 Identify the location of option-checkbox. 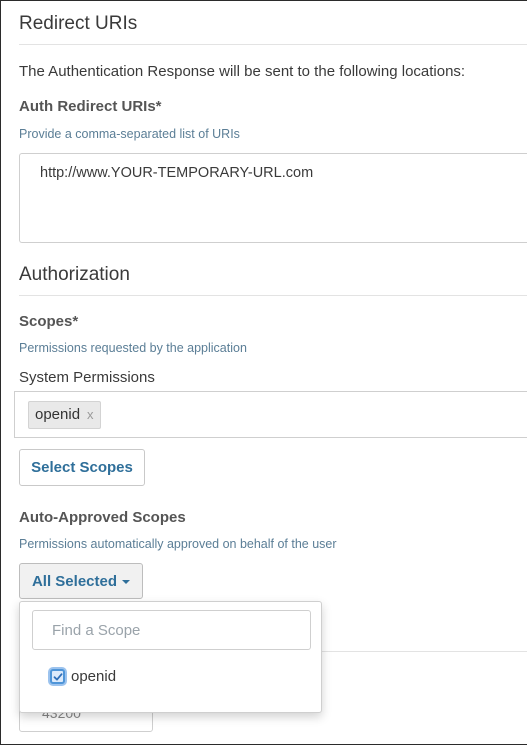
(57, 676).